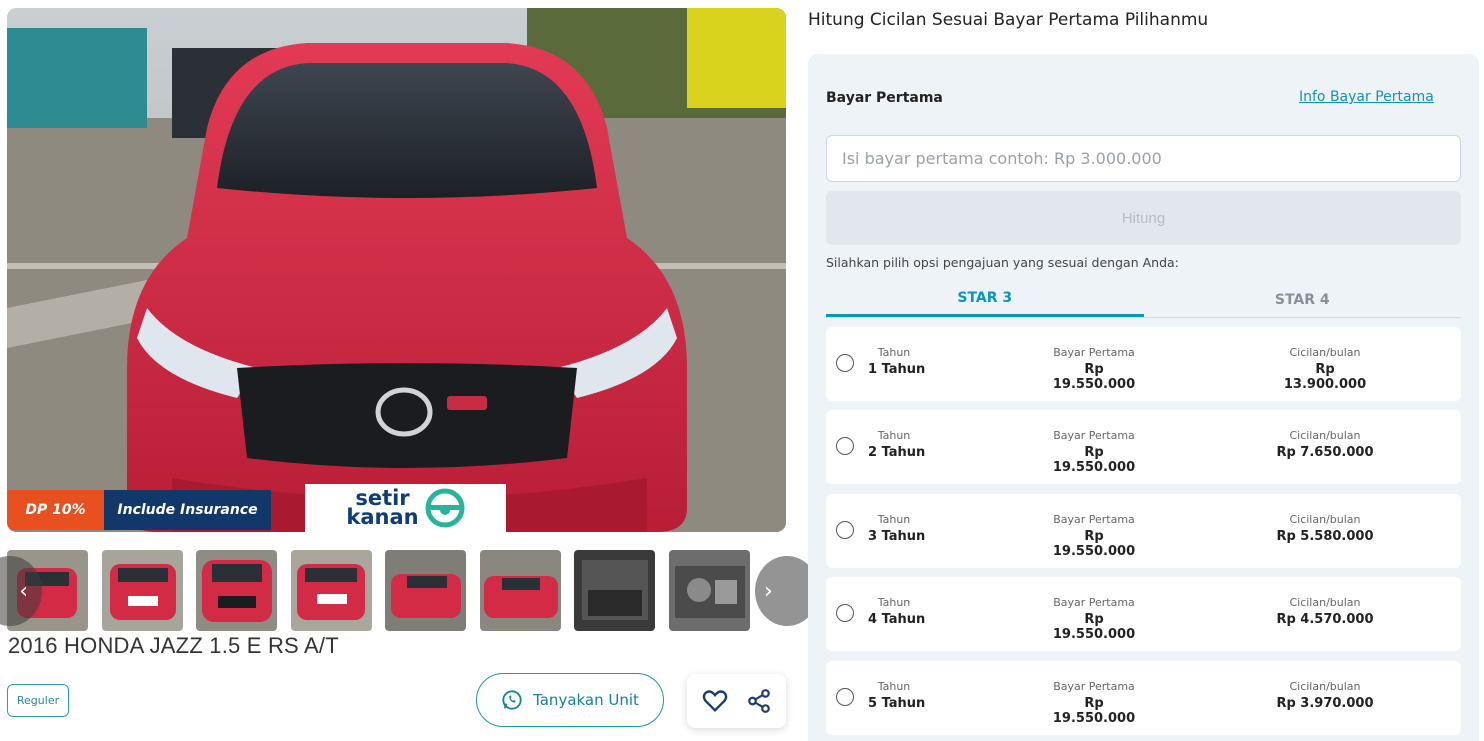 This screenshot has width=1484, height=741. Describe the element at coordinates (1143, 158) in the screenshot. I see `first-payment-input` at that location.